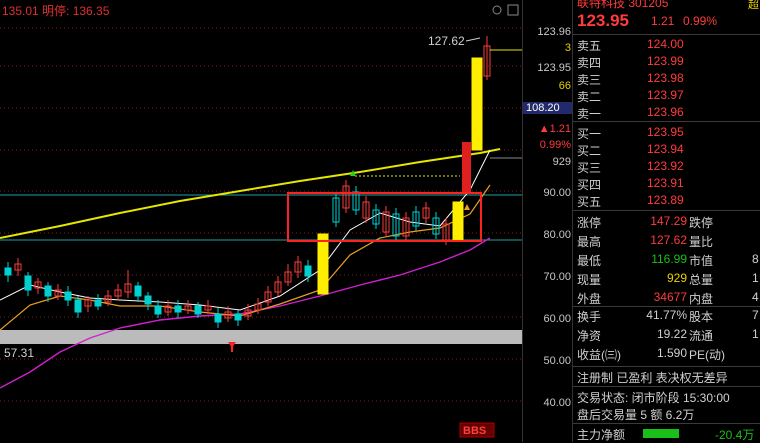 Image resolution: width=760 pixels, height=443 pixels. I want to click on high-annotation: 127.62, so click(446, 41).